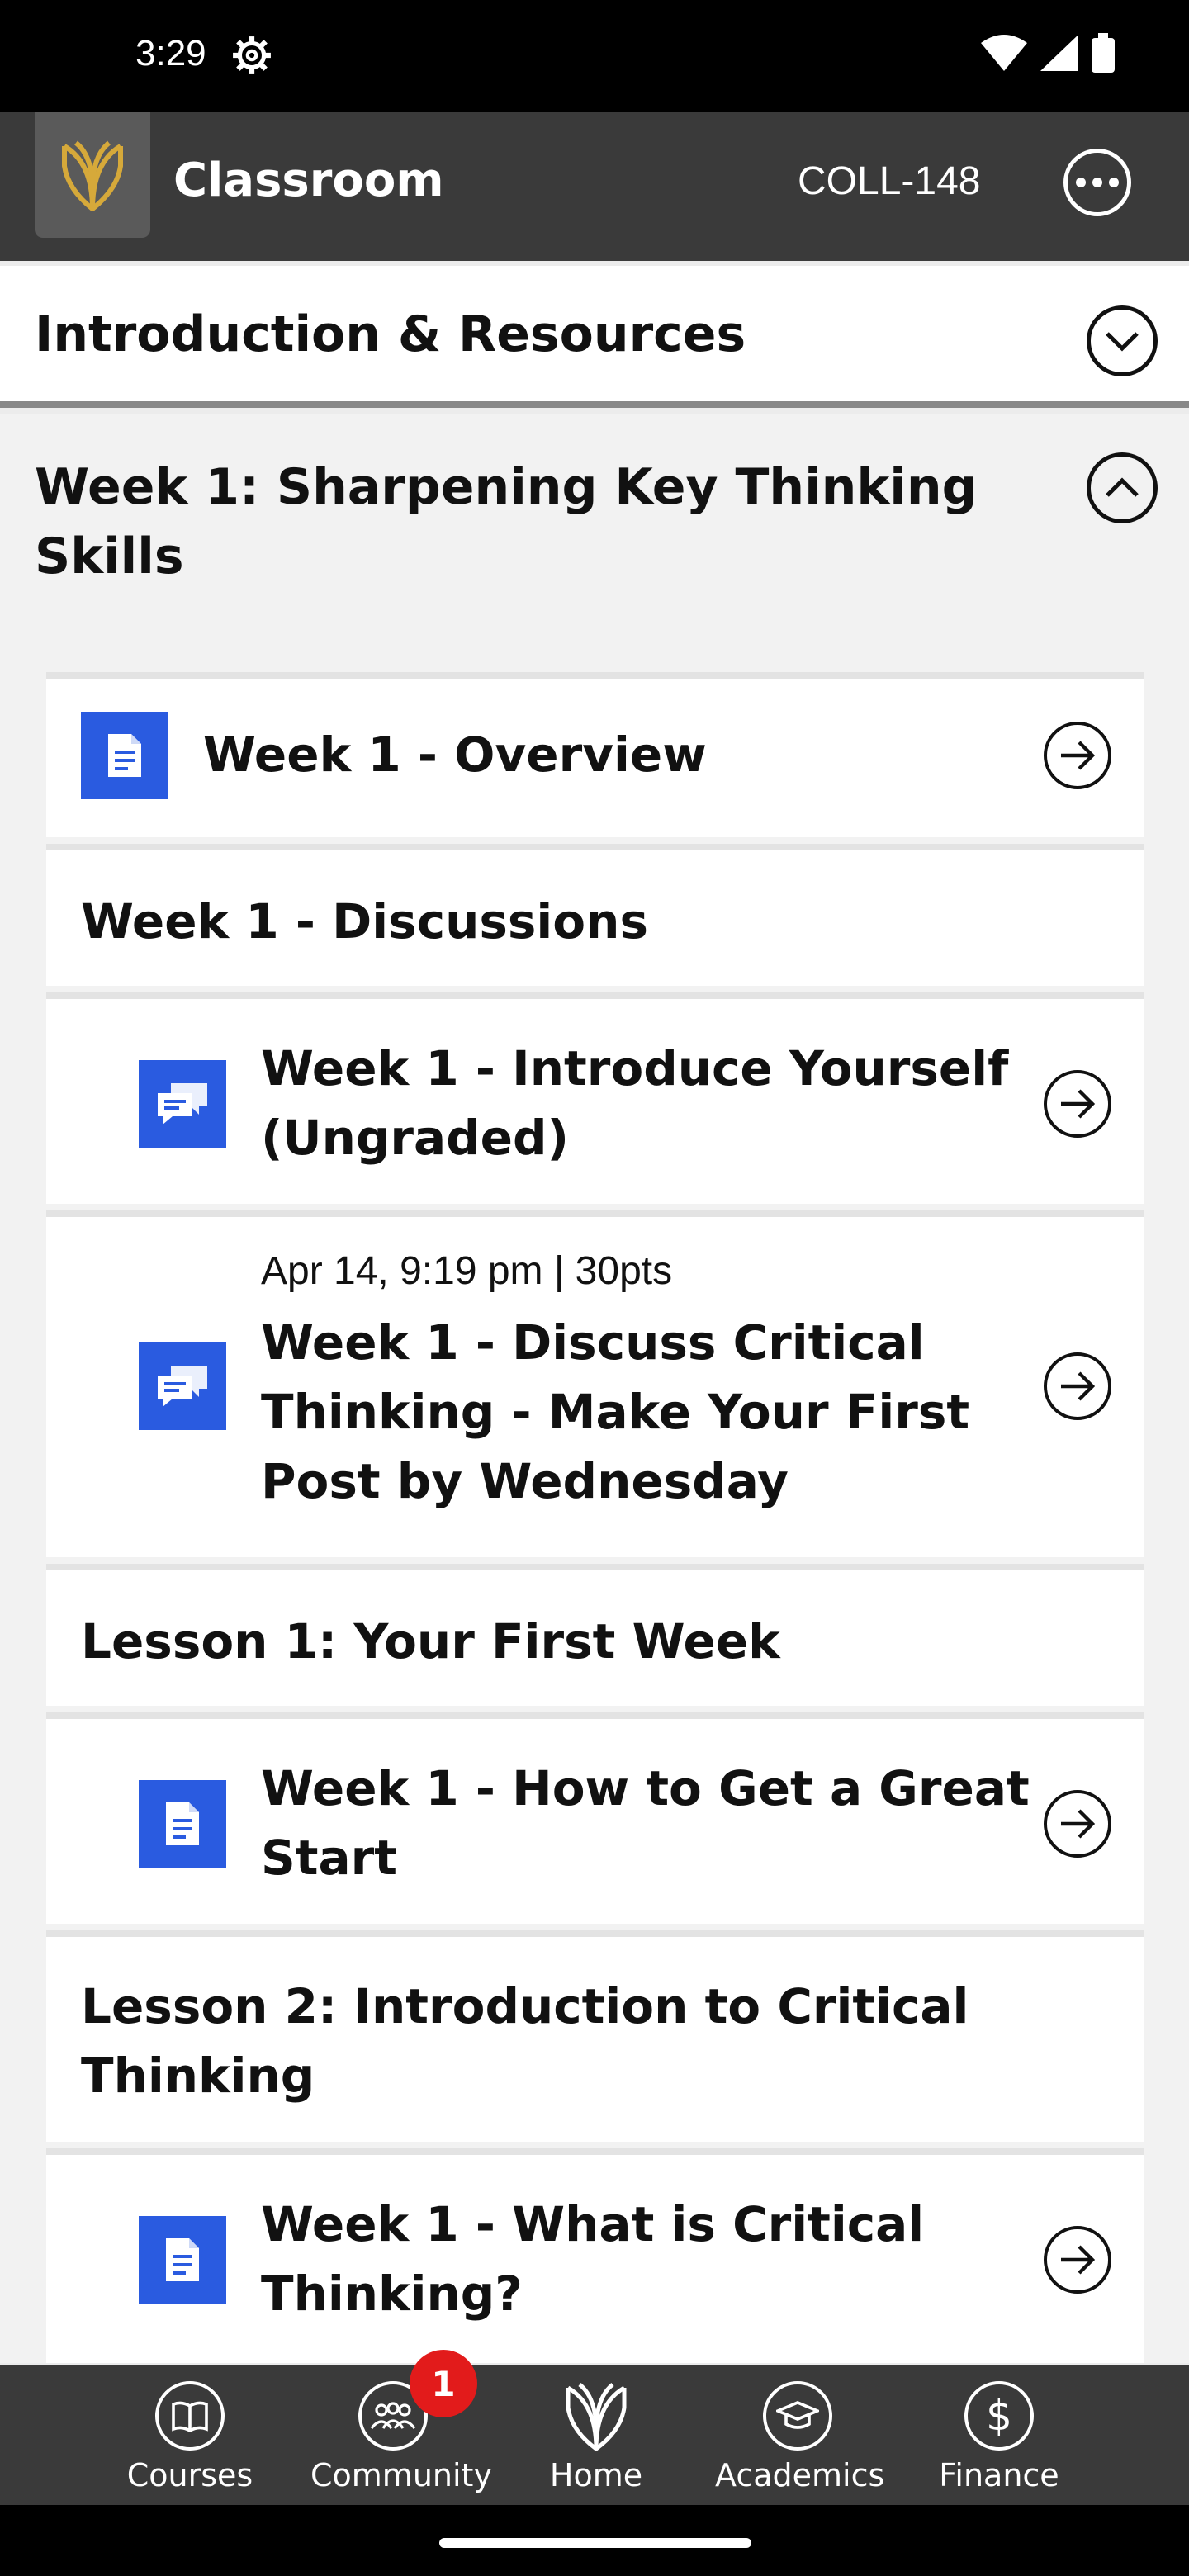  Describe the element at coordinates (308, 180) in the screenshot. I see `app-title: Classroom` at that location.